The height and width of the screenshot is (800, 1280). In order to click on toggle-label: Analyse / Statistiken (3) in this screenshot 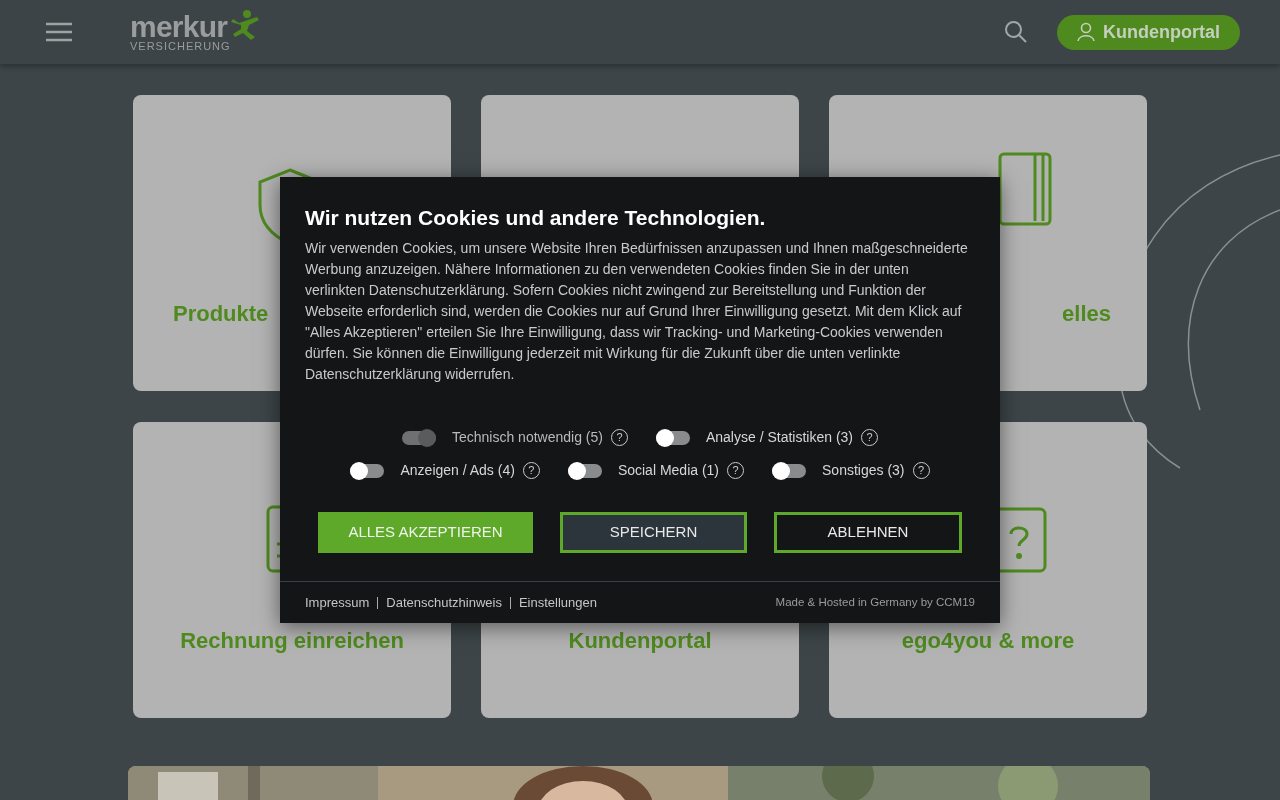, I will do `click(779, 437)`.